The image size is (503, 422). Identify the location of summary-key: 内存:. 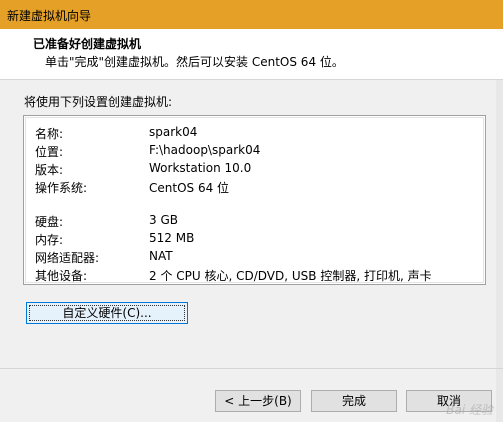
(49, 240).